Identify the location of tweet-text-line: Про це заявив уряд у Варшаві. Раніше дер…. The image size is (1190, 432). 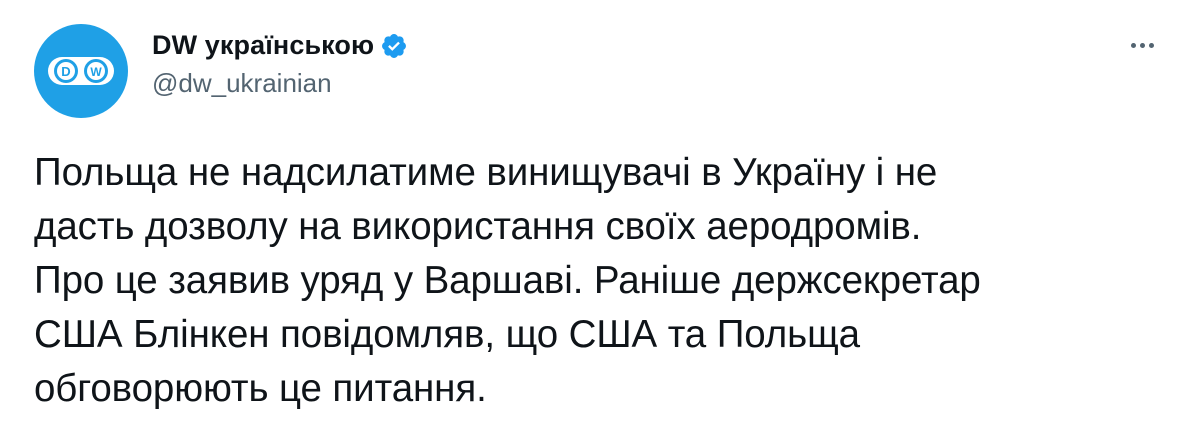
(507, 280).